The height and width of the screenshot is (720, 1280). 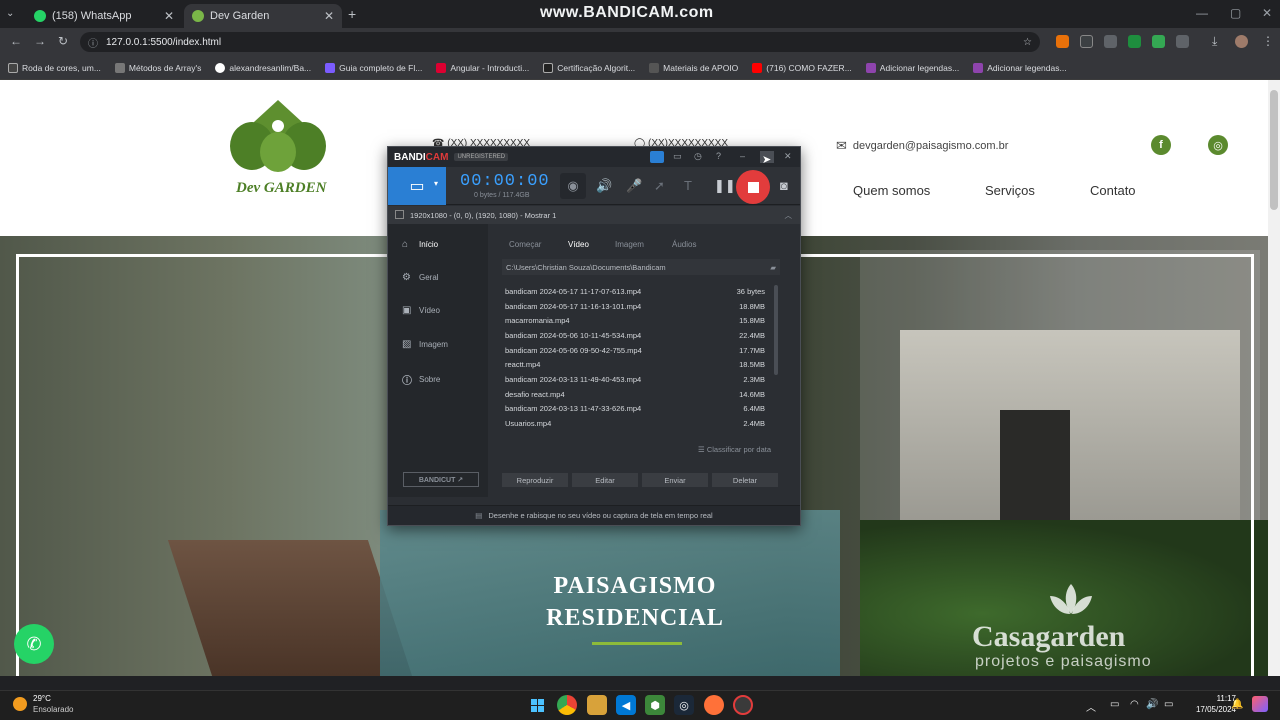 What do you see at coordinates (263, 16) in the screenshot?
I see `tab-dev-garden: Dev Garden ✕` at bounding box center [263, 16].